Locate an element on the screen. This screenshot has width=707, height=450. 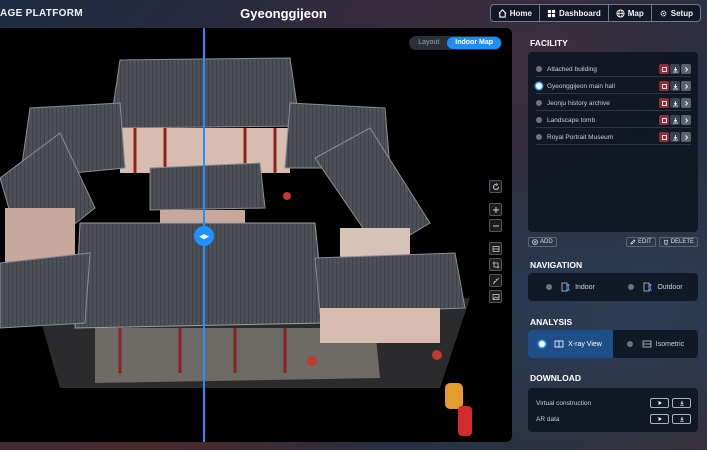
indoor-walk-icon is located at coordinates (565, 287).